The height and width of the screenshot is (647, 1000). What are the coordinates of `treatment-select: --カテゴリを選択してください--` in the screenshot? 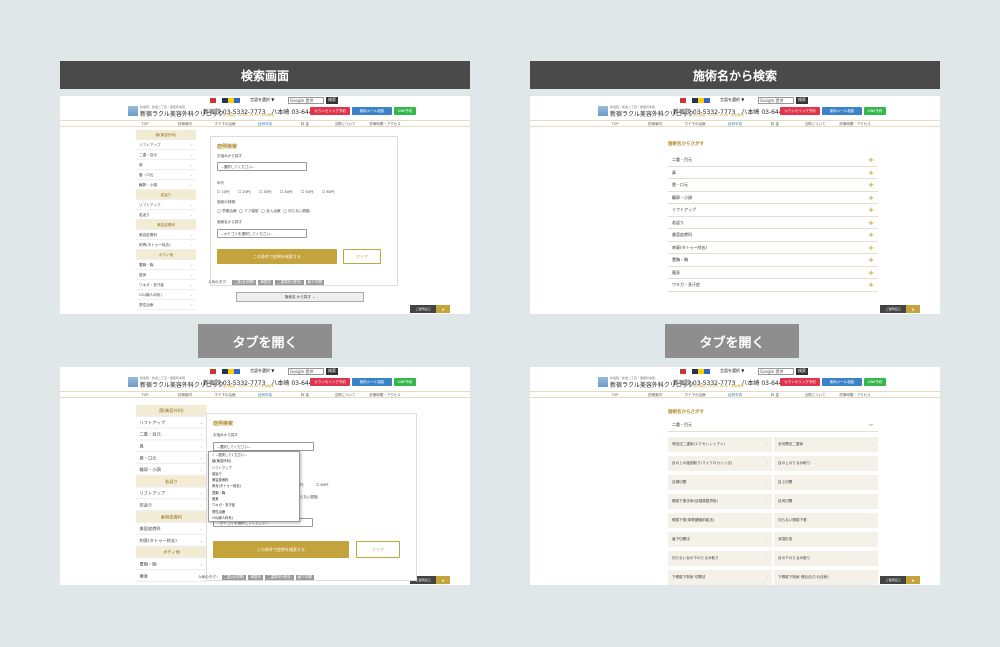 It's located at (262, 233).